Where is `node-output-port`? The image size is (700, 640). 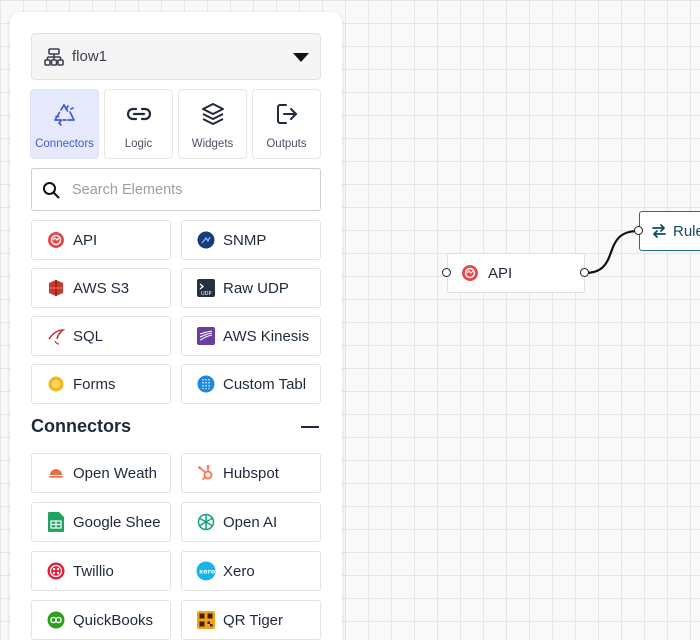 node-output-port is located at coordinates (584, 272).